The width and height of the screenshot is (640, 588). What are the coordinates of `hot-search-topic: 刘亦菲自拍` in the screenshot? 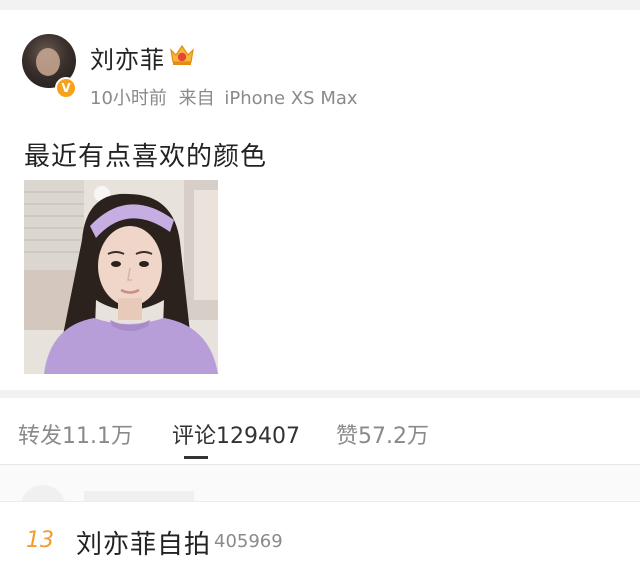 It's located at (144, 545).